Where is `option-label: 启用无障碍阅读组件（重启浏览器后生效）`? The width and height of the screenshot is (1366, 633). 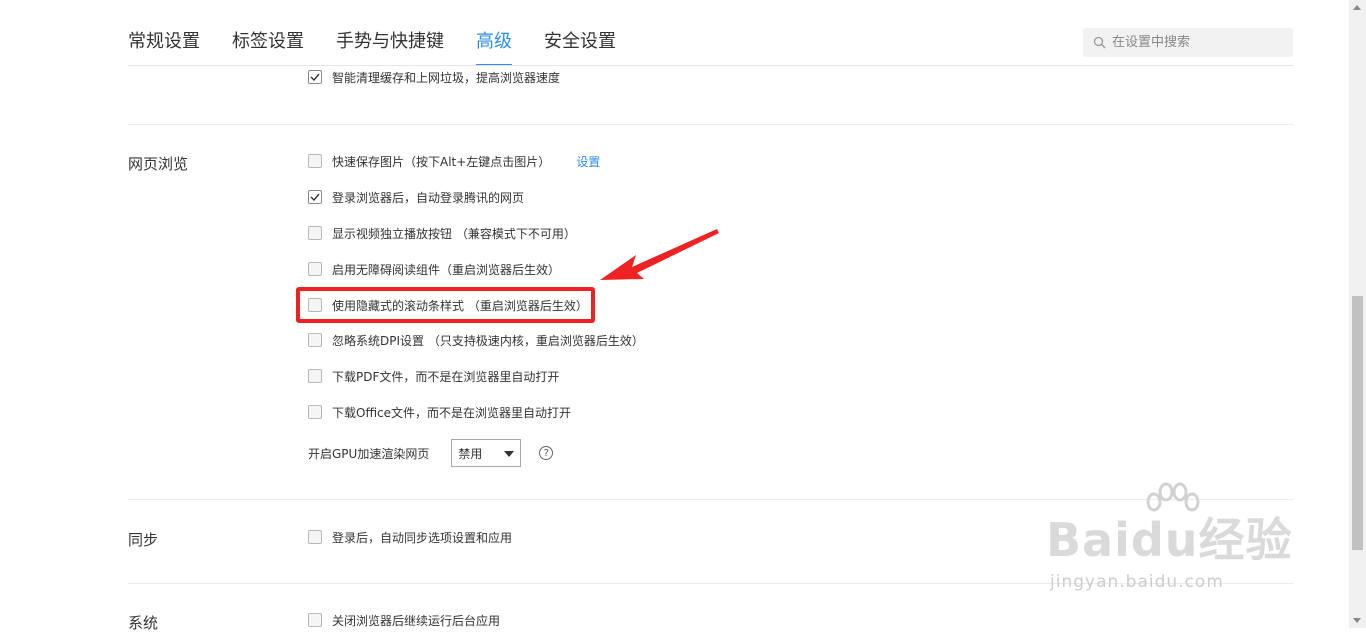 option-label: 启用无障碍阅读组件（重启浏览器后生效） is located at coordinates (446, 269).